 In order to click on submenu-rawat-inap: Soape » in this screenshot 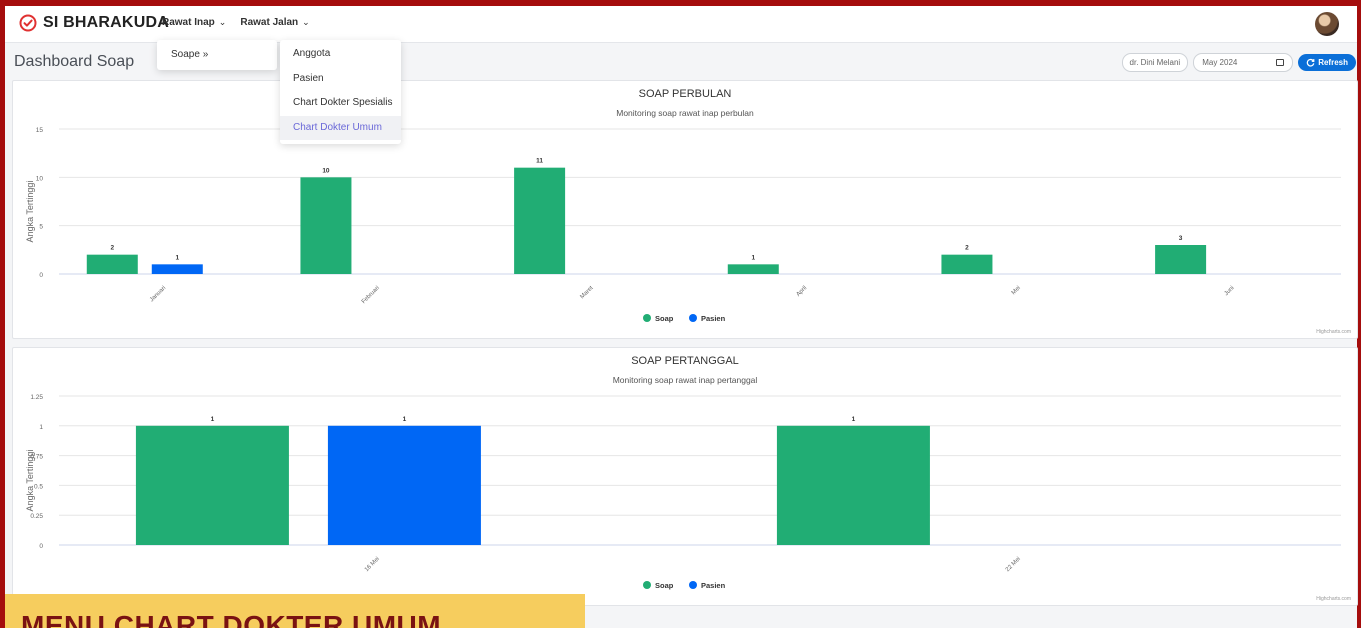, I will do `click(217, 55)`.